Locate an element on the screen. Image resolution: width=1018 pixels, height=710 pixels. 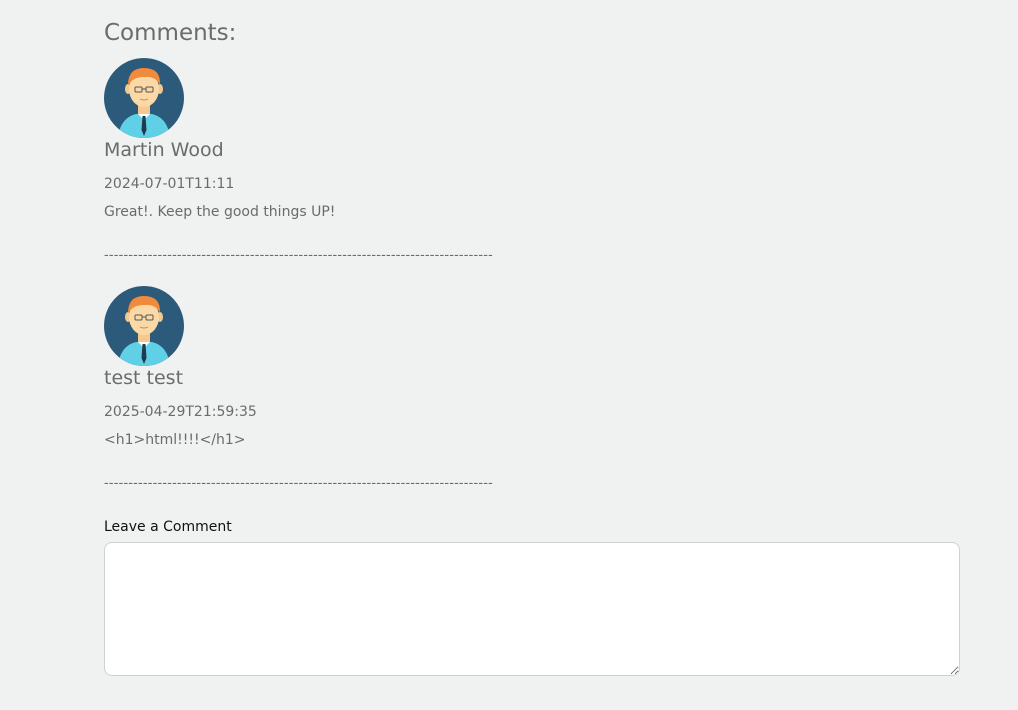
comments-heading: Comments: is located at coordinates (170, 33).